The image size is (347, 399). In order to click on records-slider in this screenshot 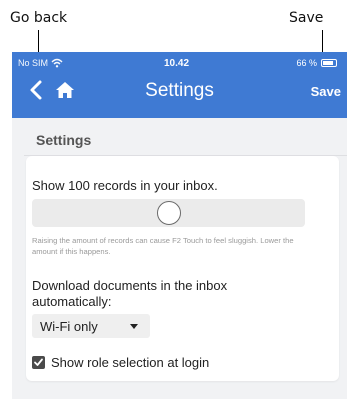, I will do `click(168, 213)`.